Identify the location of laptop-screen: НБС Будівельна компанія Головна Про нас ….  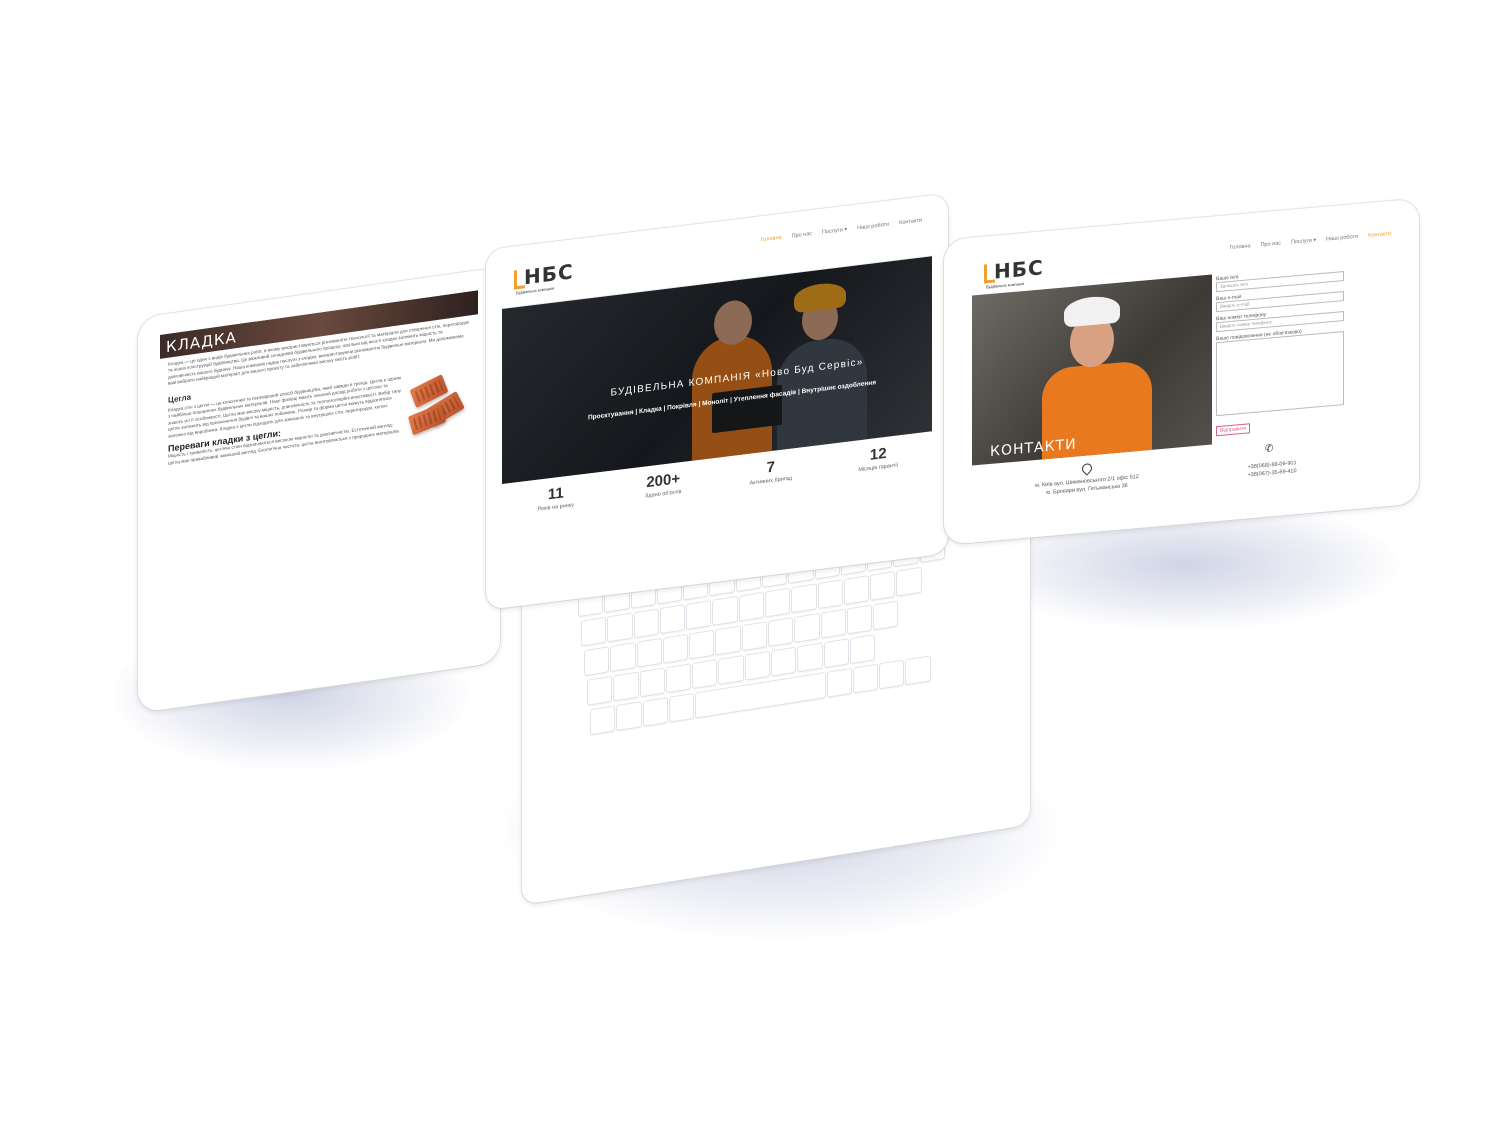
(717, 395).